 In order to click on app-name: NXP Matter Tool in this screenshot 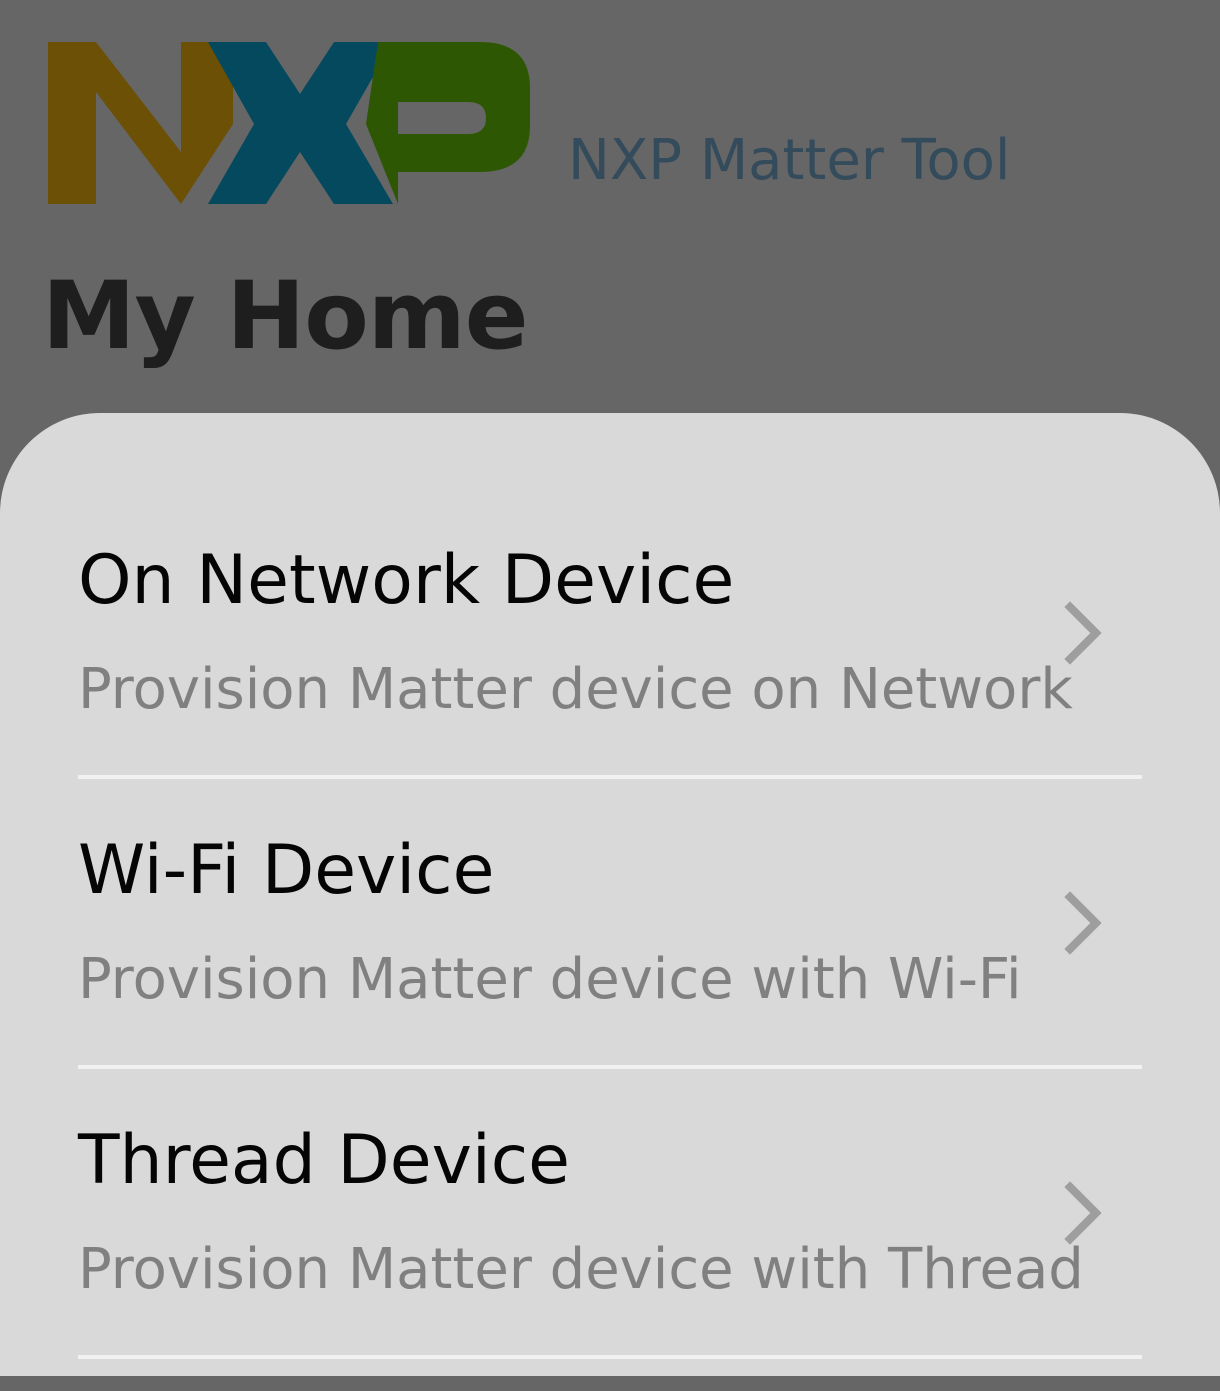, I will do `click(789, 160)`.